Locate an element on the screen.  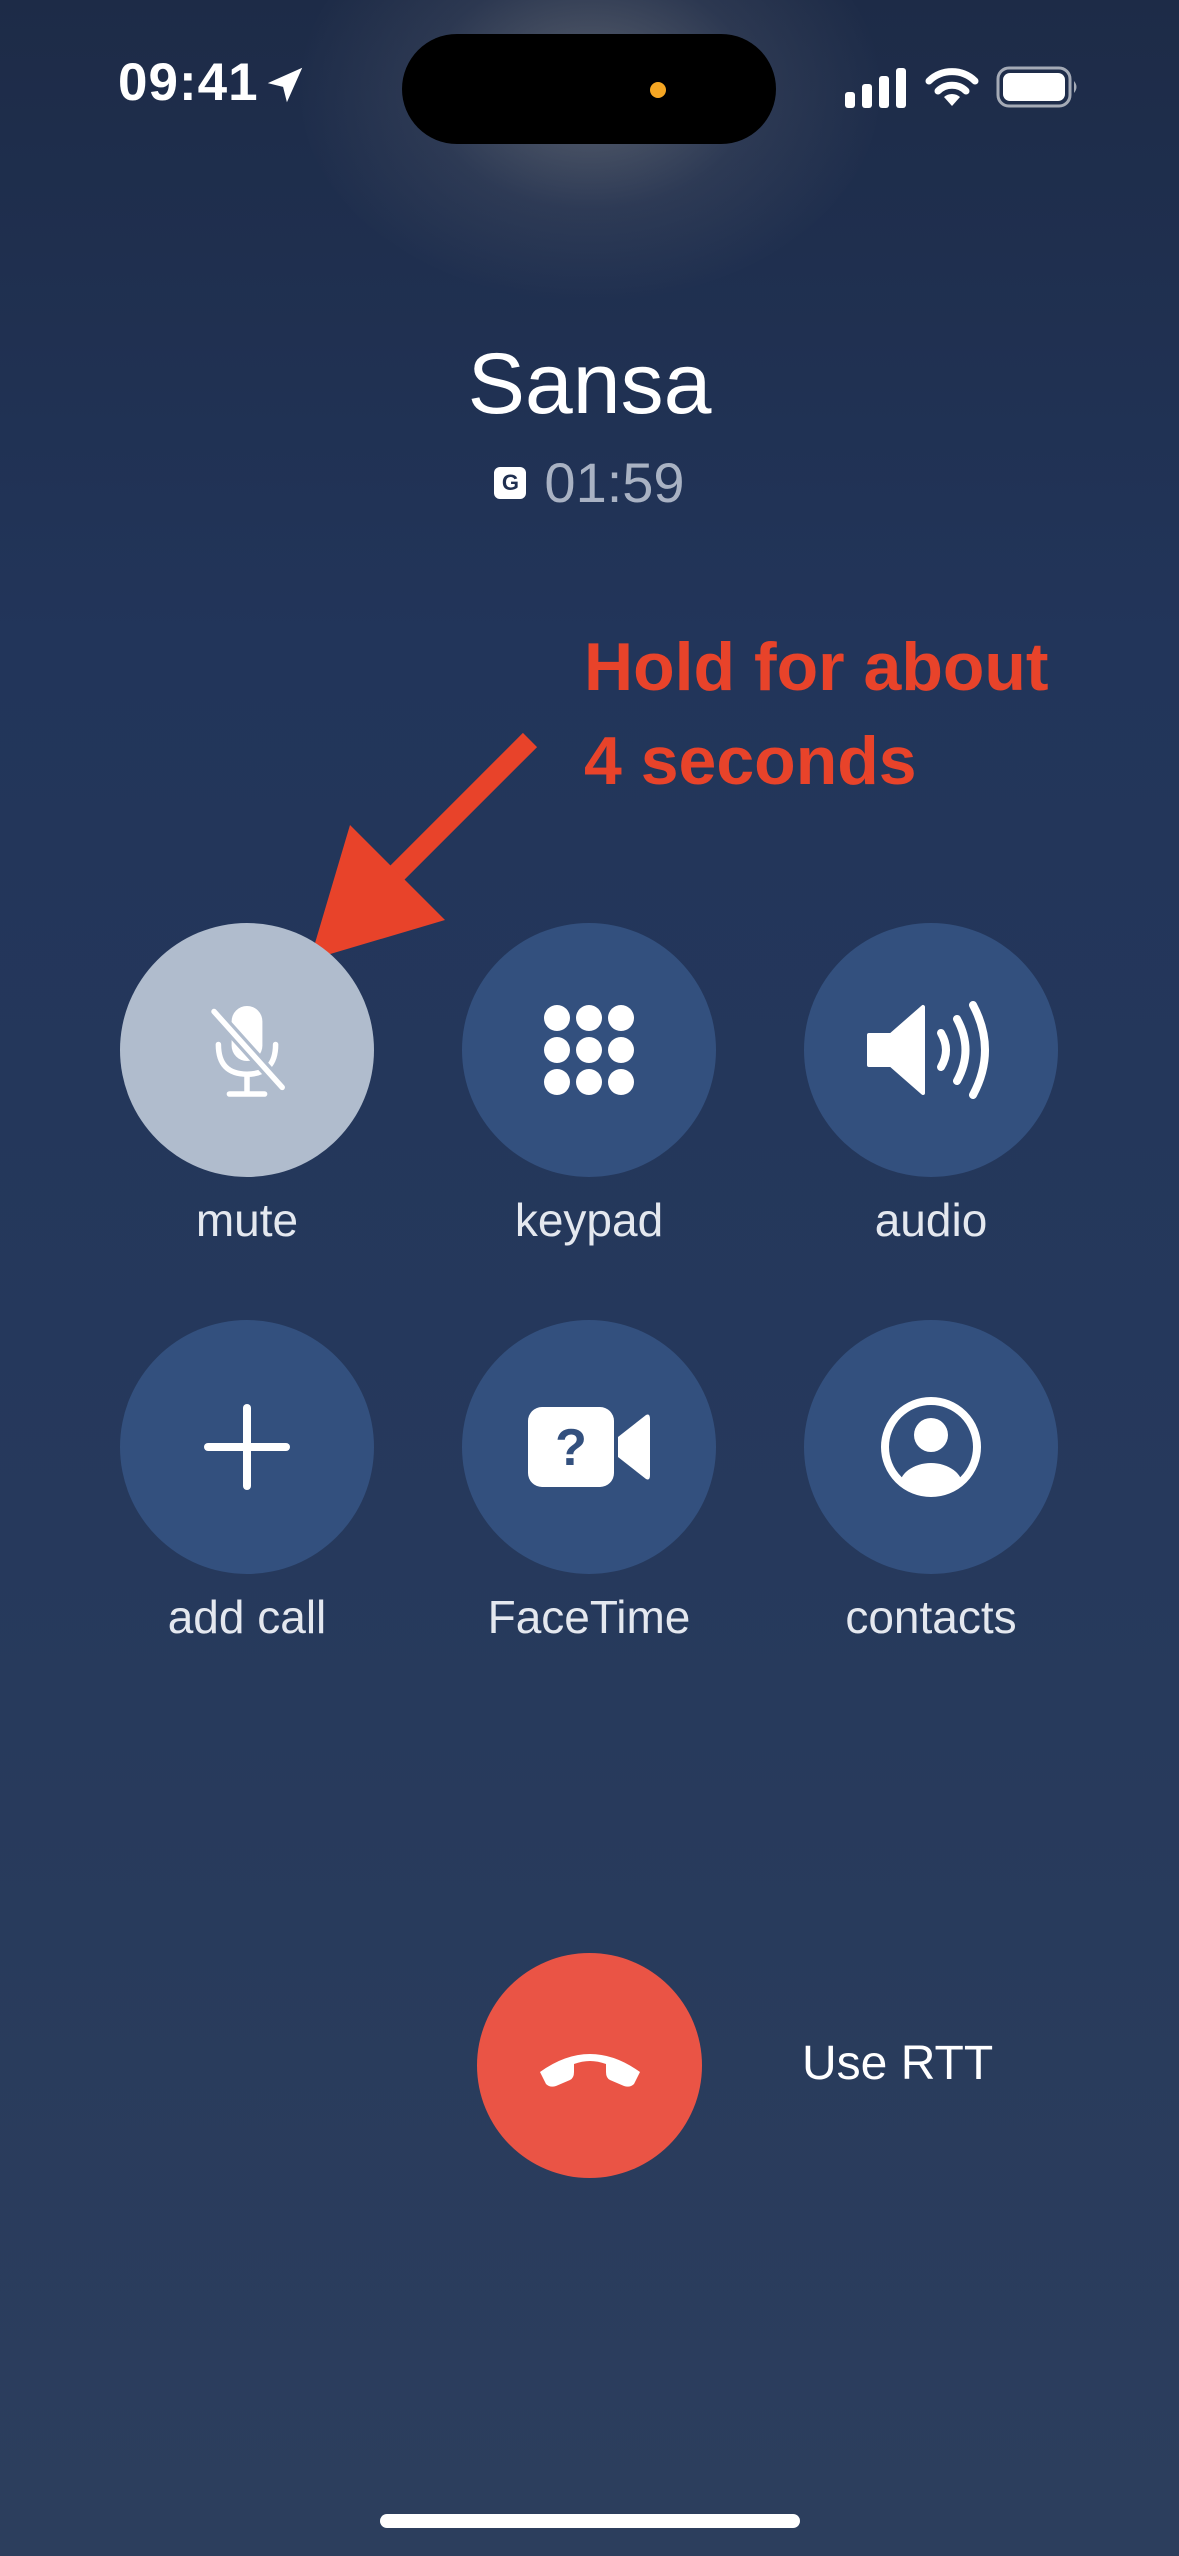
location-arrow-icon is located at coordinates (285, 85).